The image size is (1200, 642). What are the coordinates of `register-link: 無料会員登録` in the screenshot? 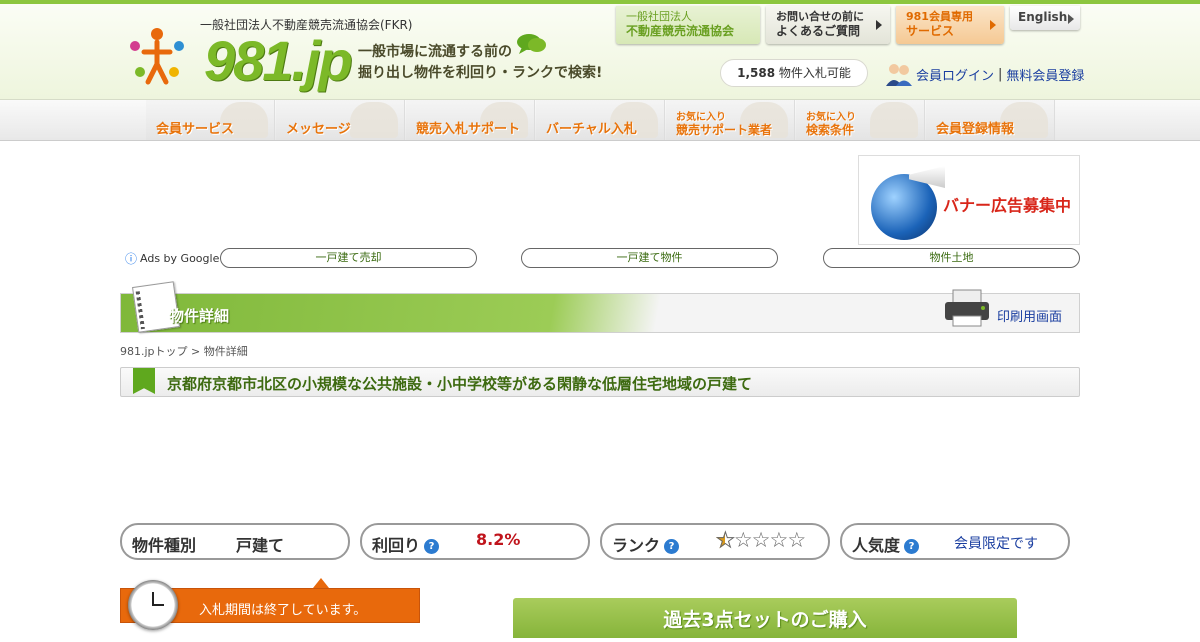 It's located at (1045, 74).